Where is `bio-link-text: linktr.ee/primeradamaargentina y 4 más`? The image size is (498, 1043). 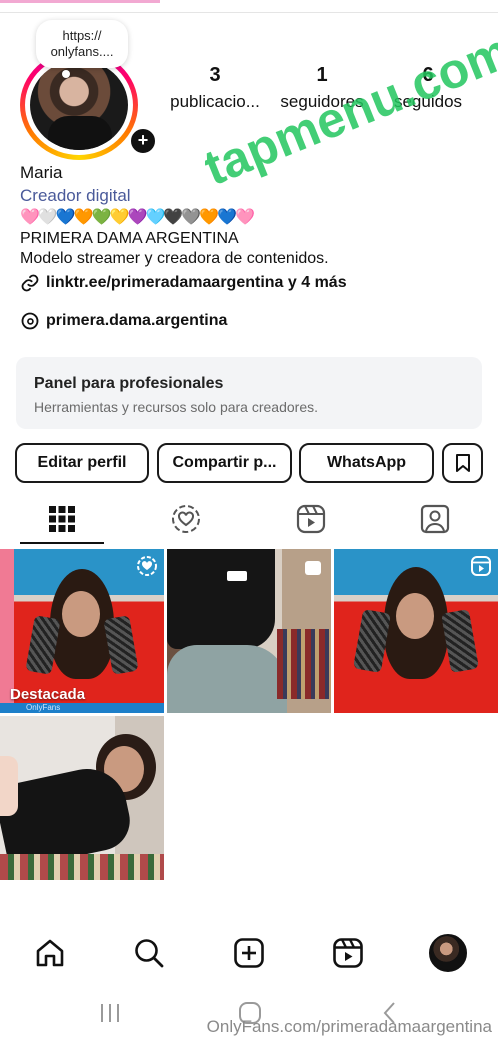 bio-link-text: linktr.ee/primeradamaargentina y 4 más is located at coordinates (196, 282).